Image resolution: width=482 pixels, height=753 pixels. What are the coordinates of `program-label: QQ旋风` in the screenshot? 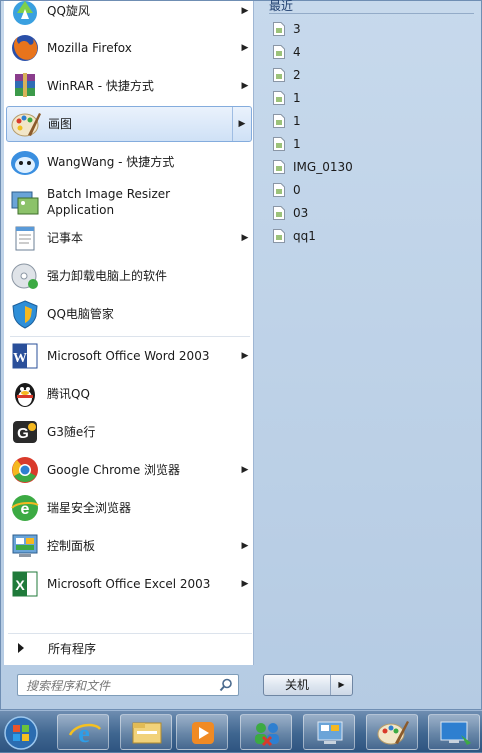 It's located at (68, 11).